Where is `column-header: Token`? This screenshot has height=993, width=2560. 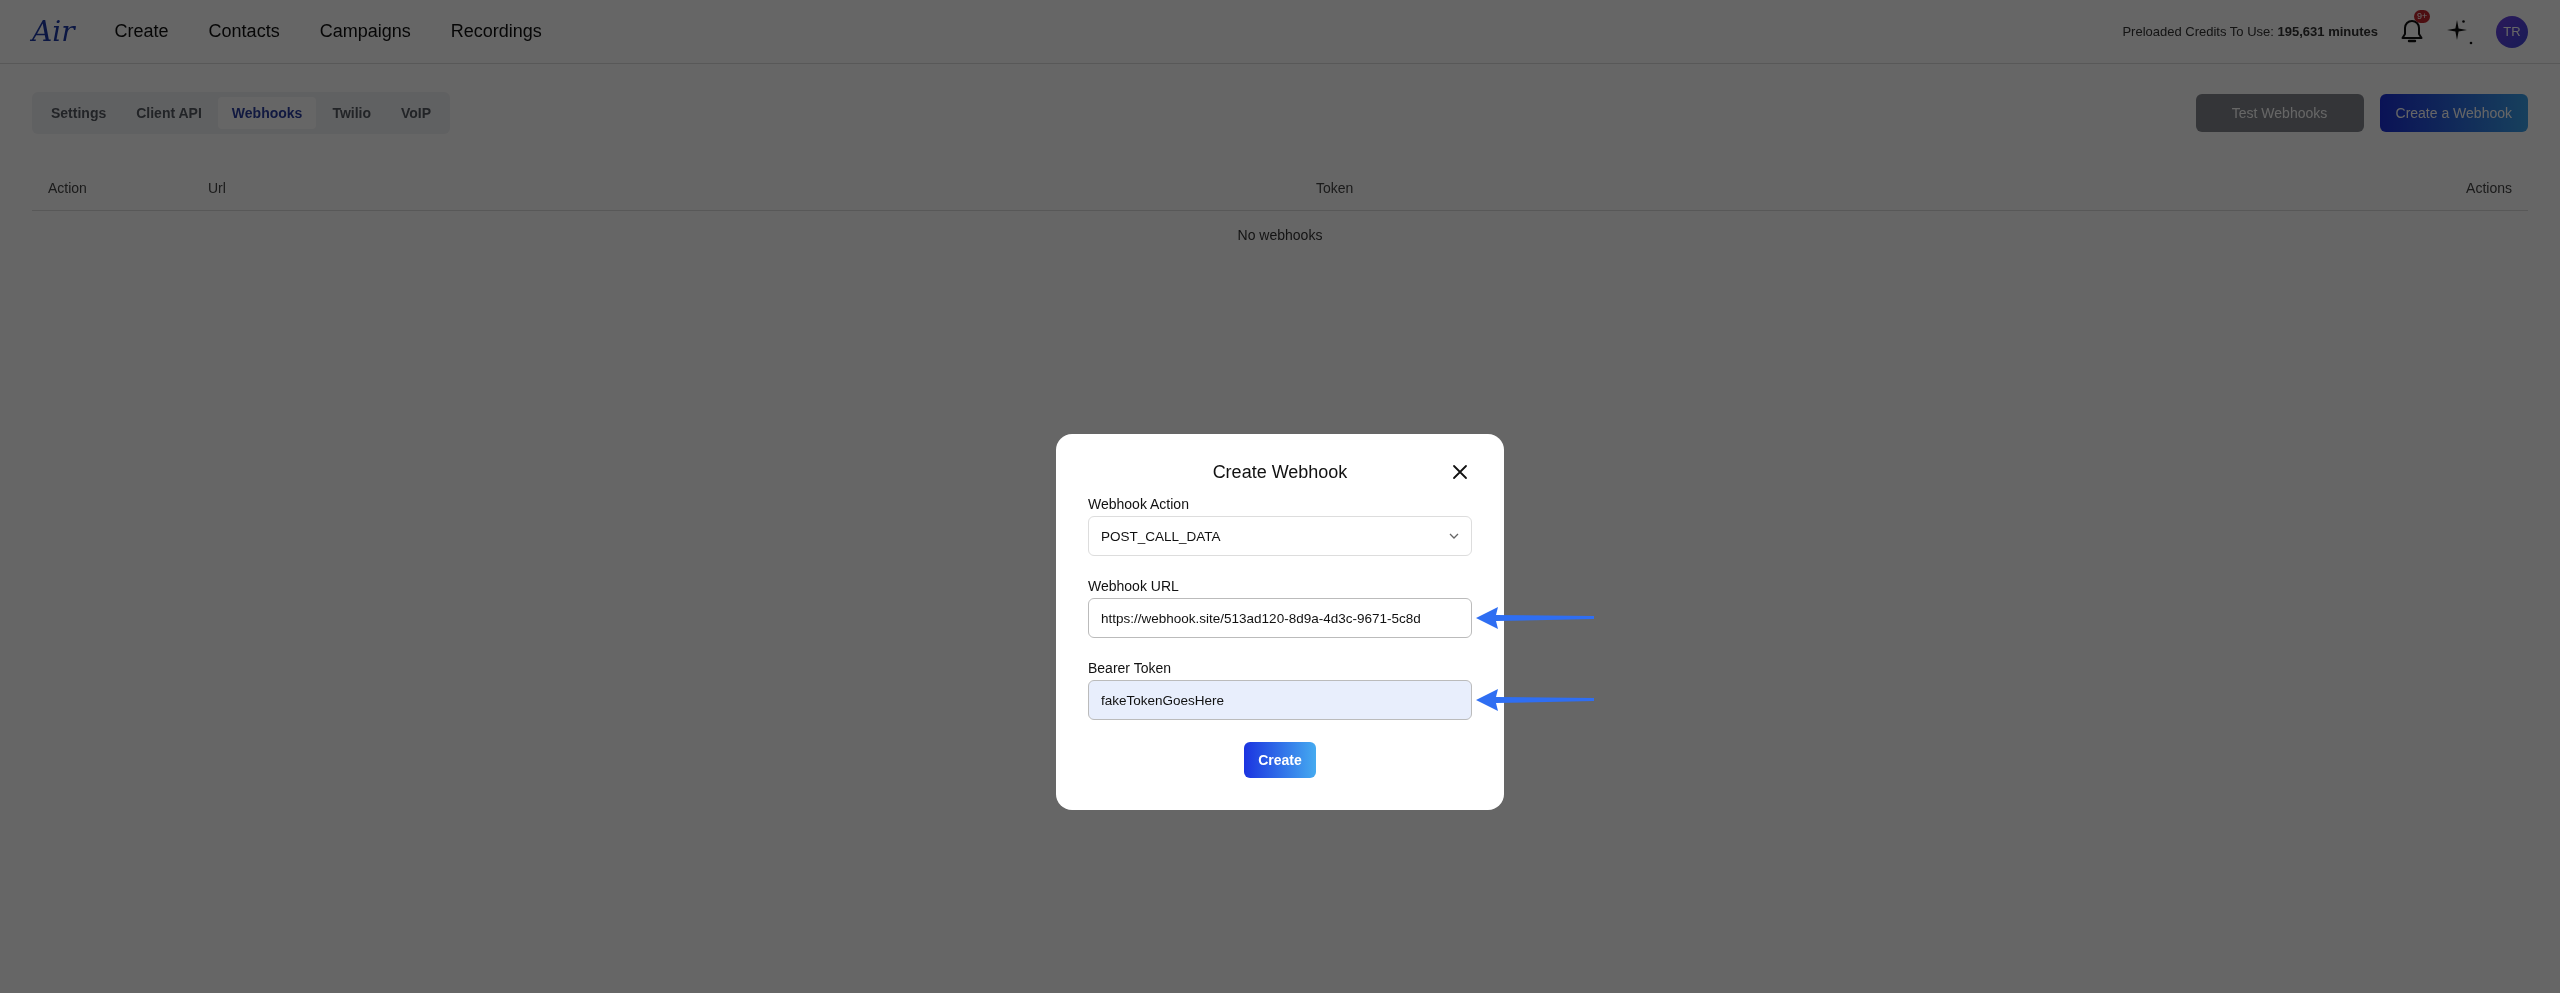
column-header: Token is located at coordinates (1335, 188).